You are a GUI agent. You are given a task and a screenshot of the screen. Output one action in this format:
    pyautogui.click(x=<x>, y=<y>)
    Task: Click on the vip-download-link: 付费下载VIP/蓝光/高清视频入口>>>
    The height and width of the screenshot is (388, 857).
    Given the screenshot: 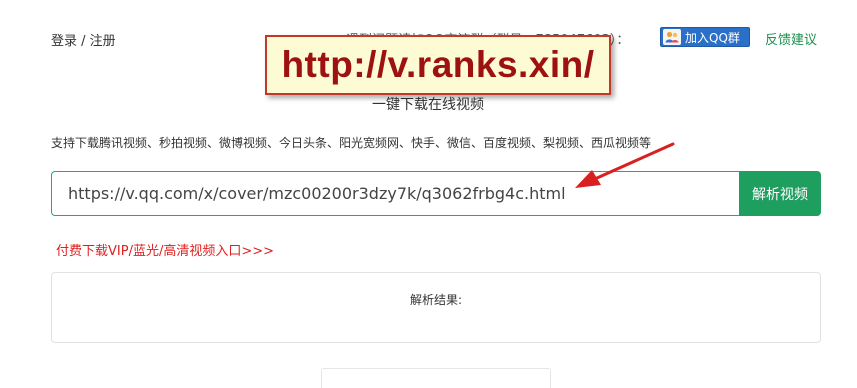 What is the action you would take?
    pyautogui.click(x=165, y=249)
    